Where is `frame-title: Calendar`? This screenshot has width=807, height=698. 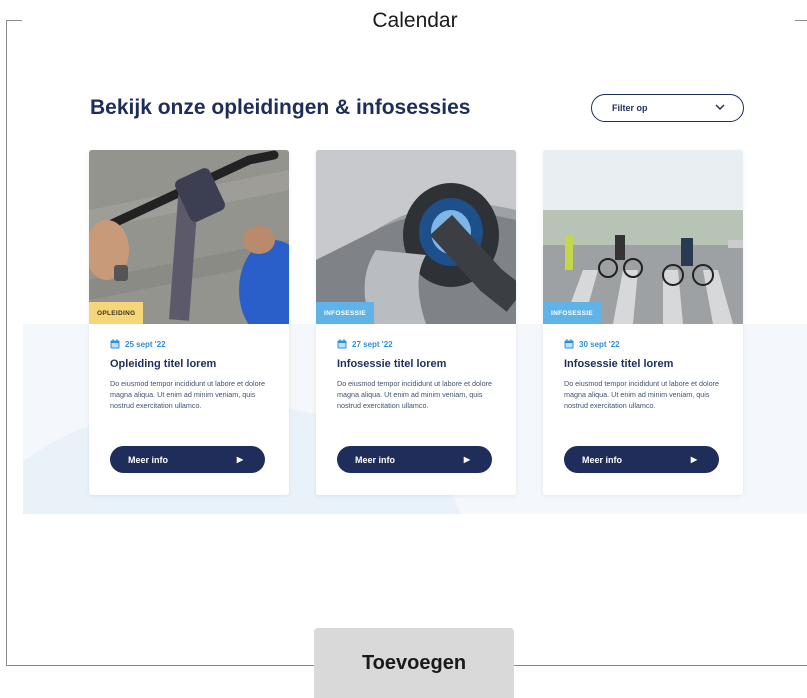 frame-title: Calendar is located at coordinates (415, 21).